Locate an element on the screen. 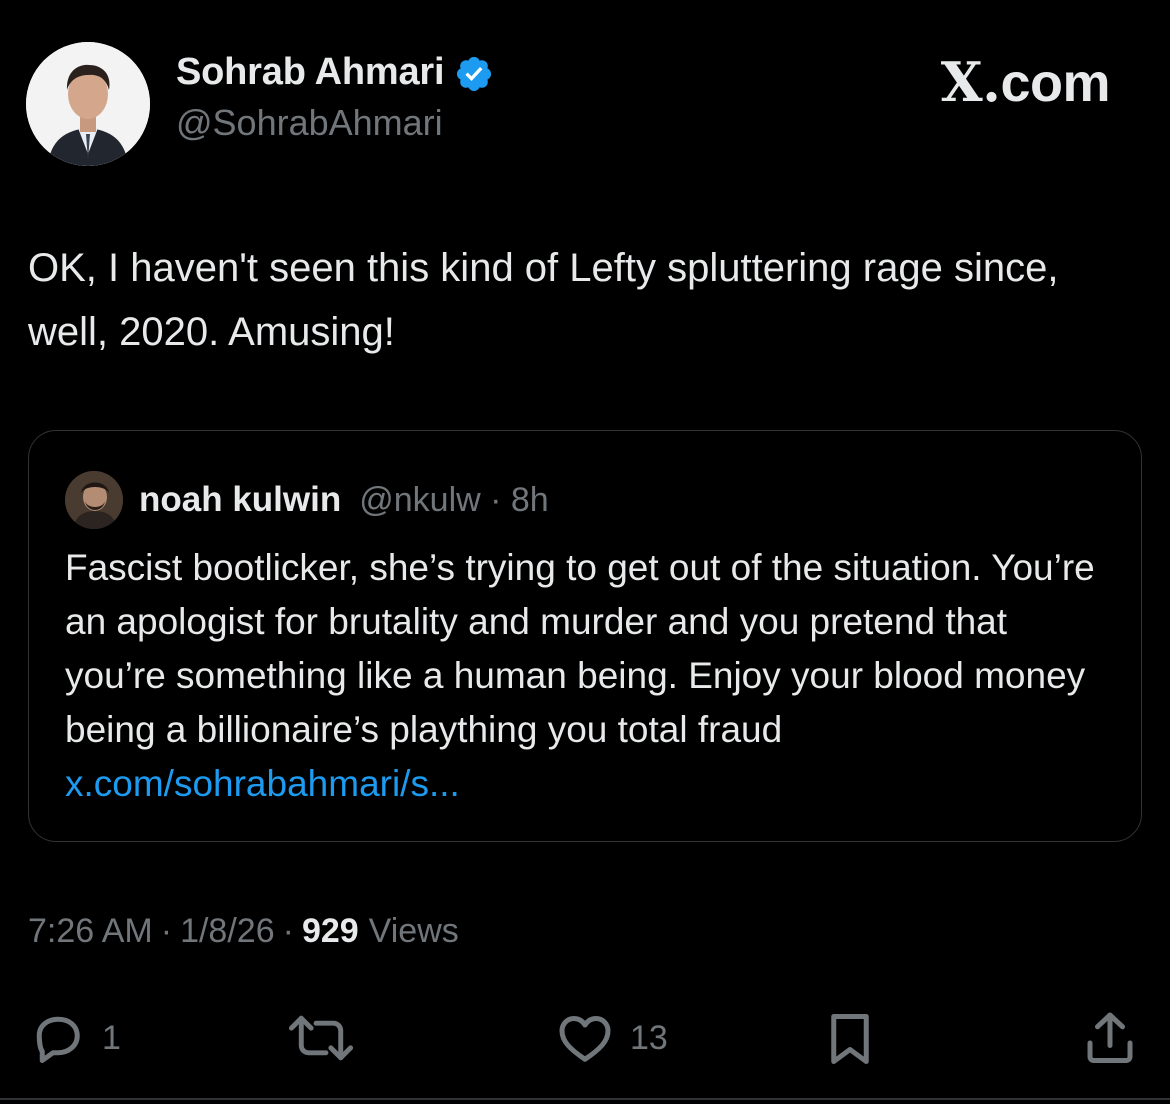 This screenshot has height=1104, width=1170. share-icon is located at coordinates (1110, 1038).